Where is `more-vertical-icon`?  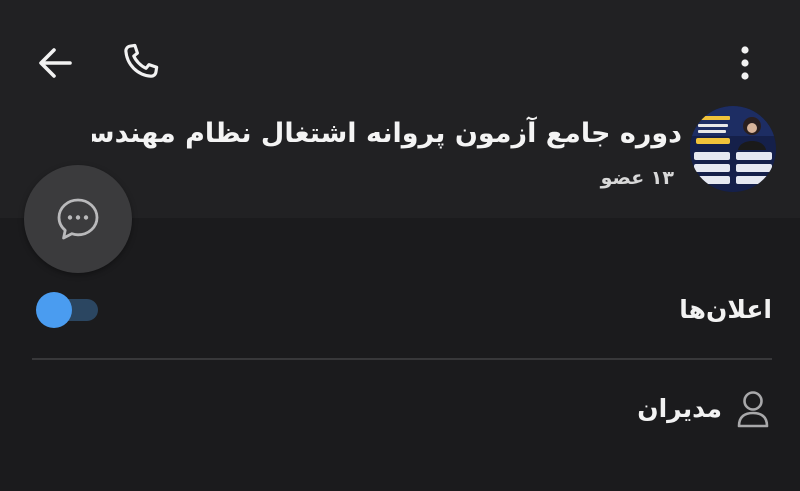
more-vertical-icon is located at coordinates (745, 63).